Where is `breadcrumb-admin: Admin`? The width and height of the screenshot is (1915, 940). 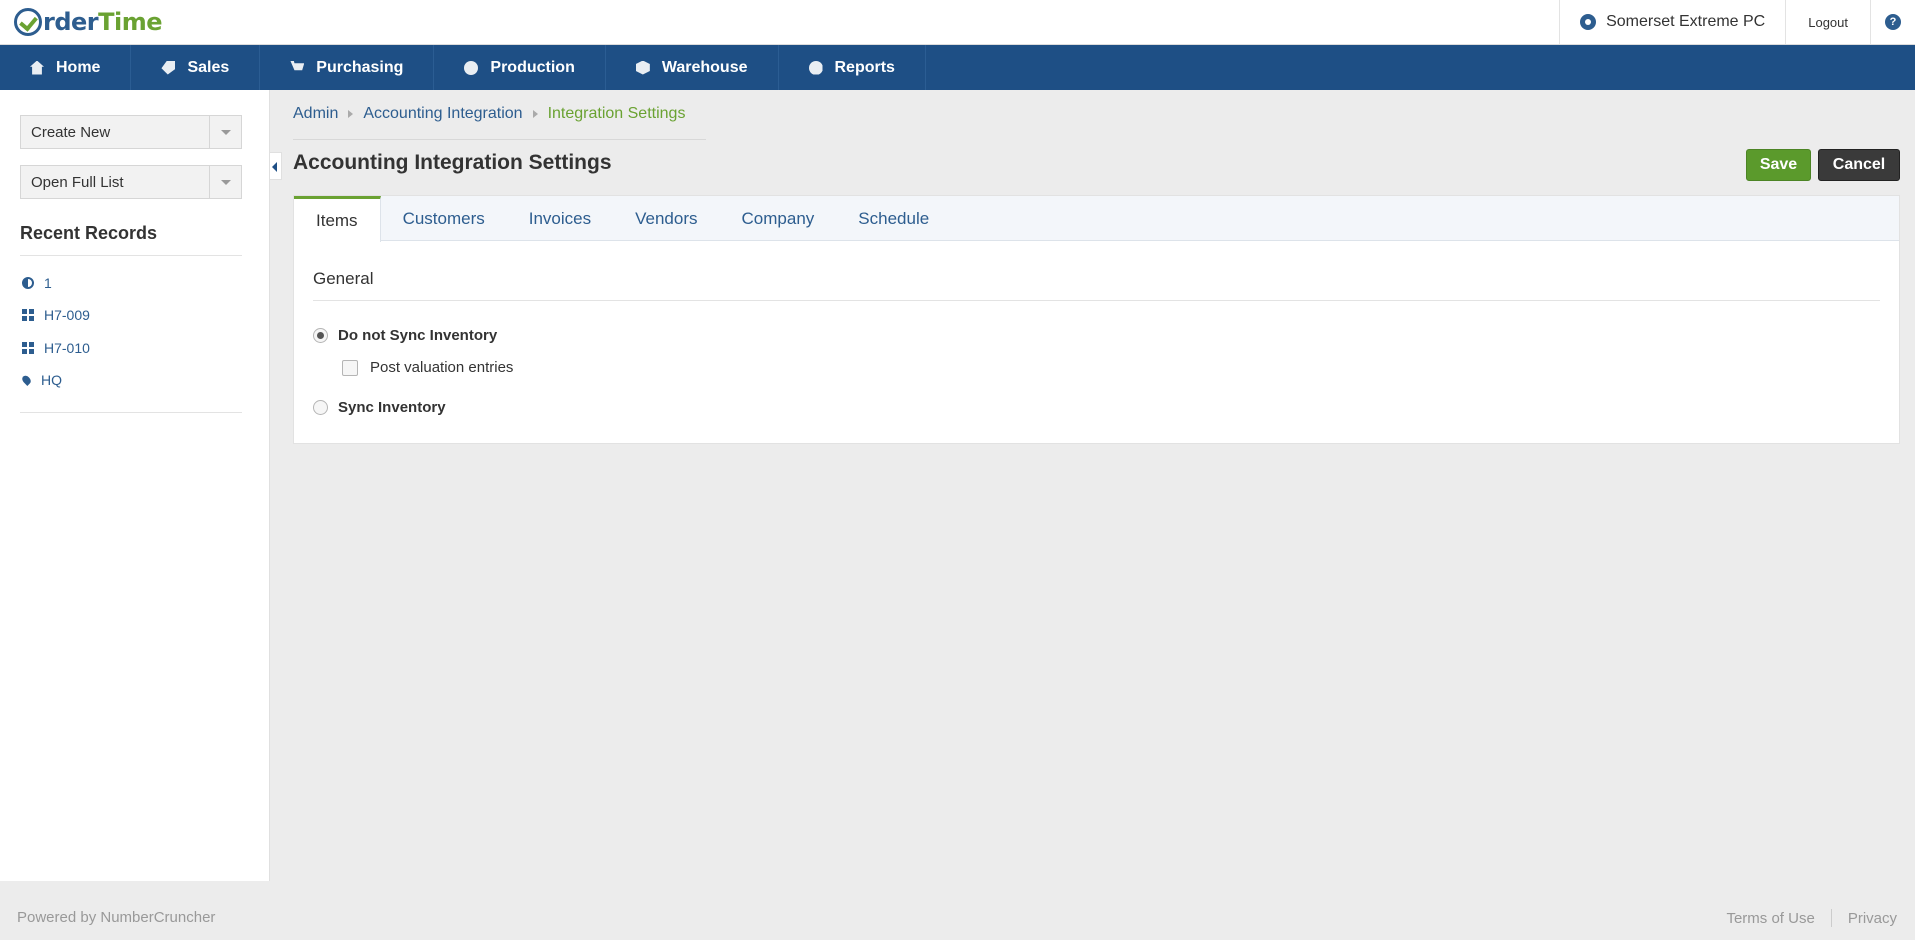
breadcrumb-admin: Admin is located at coordinates (315, 114).